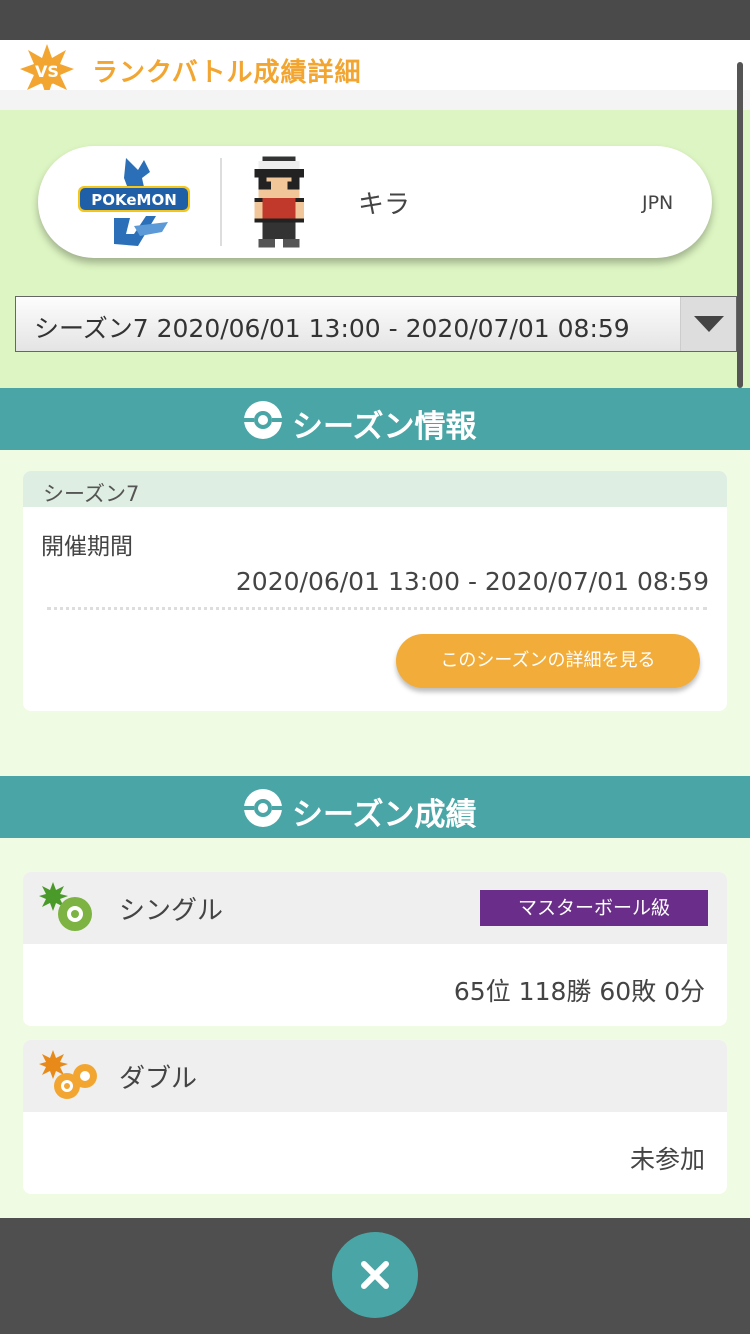 This screenshot has width=750, height=1334. Describe the element at coordinates (375, 489) in the screenshot. I see `season-info-card-head: シーズン7` at that location.